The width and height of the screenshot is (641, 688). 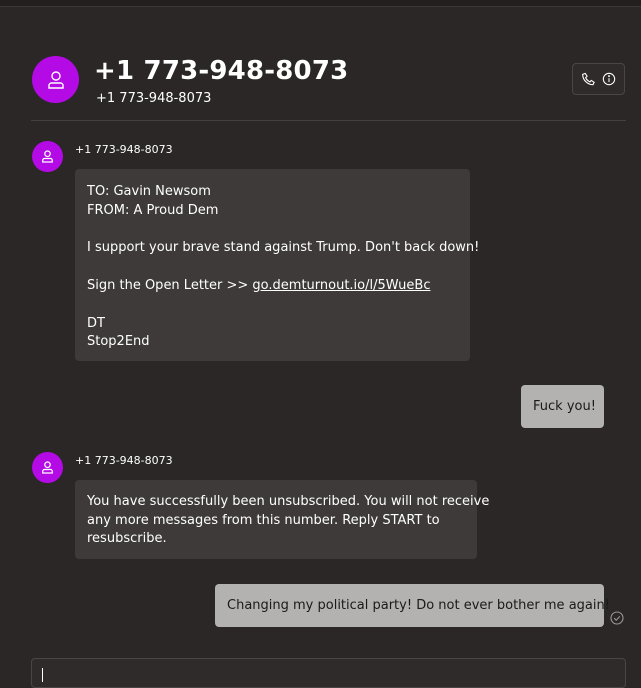 I want to click on message-input, so click(x=328, y=673).